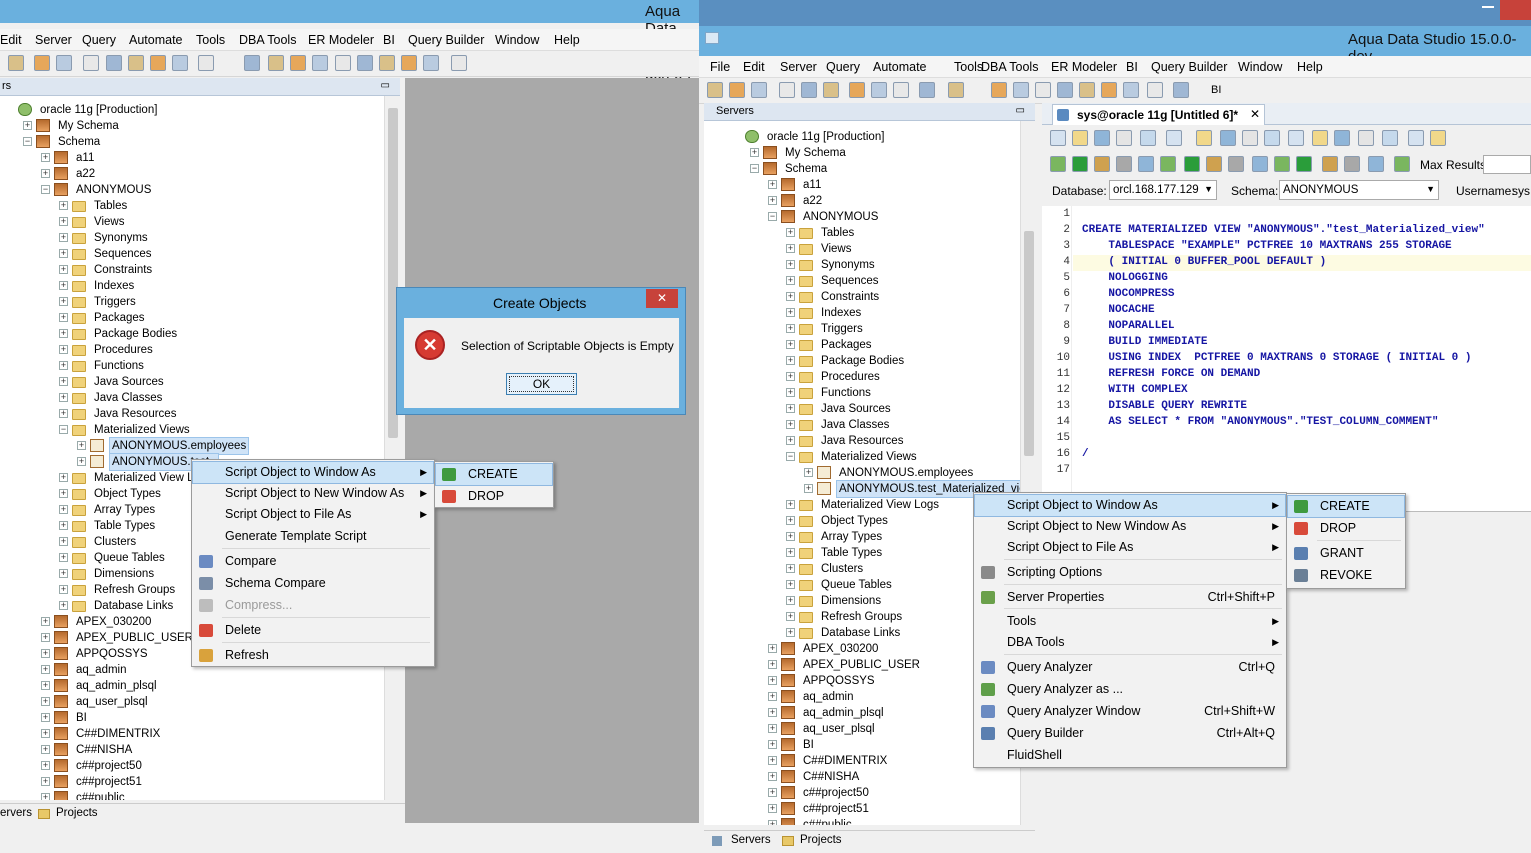  Describe the element at coordinates (192, 398) in the screenshot. I see `tree-row: + Java Classes` at that location.